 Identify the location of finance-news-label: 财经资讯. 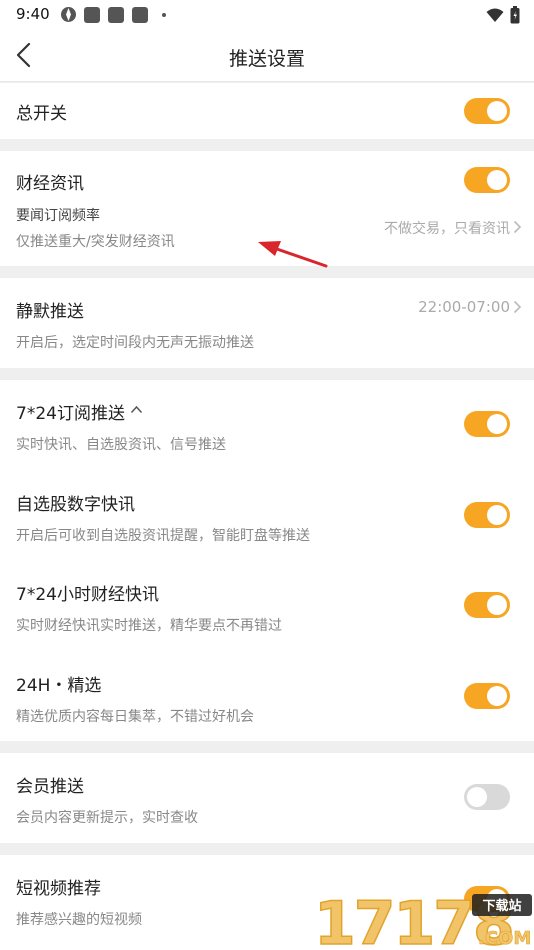
(50, 184).